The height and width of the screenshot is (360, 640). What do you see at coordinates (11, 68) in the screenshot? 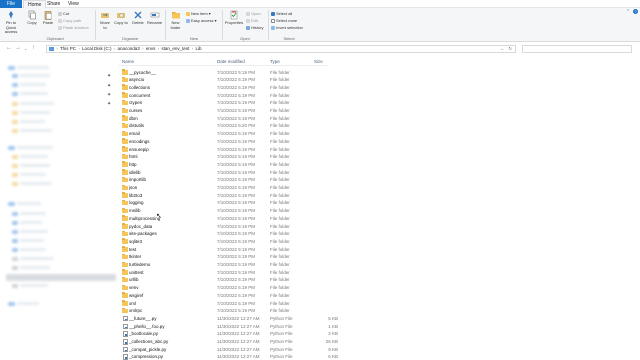
I see `quick-access-icon` at bounding box center [11, 68].